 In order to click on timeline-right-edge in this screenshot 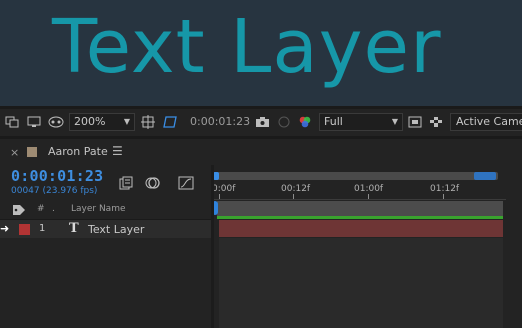, I will do `click(512, 264)`.